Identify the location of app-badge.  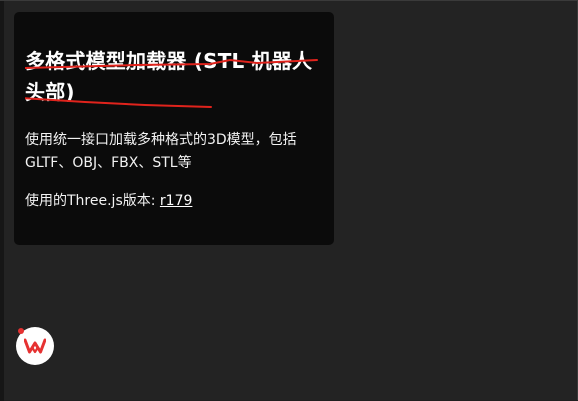
(35, 346).